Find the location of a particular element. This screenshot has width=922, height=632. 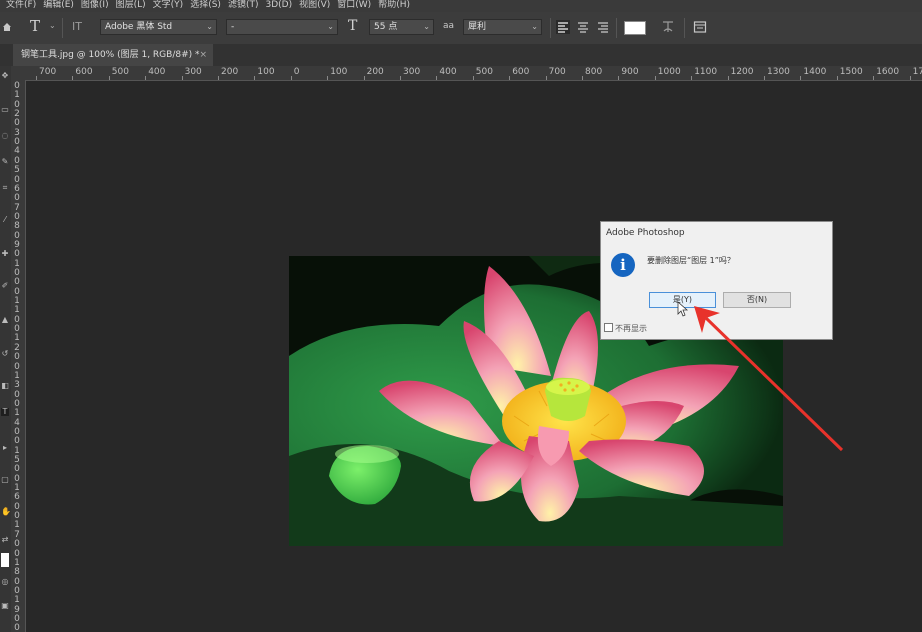

checkbox-box is located at coordinates (608, 327).